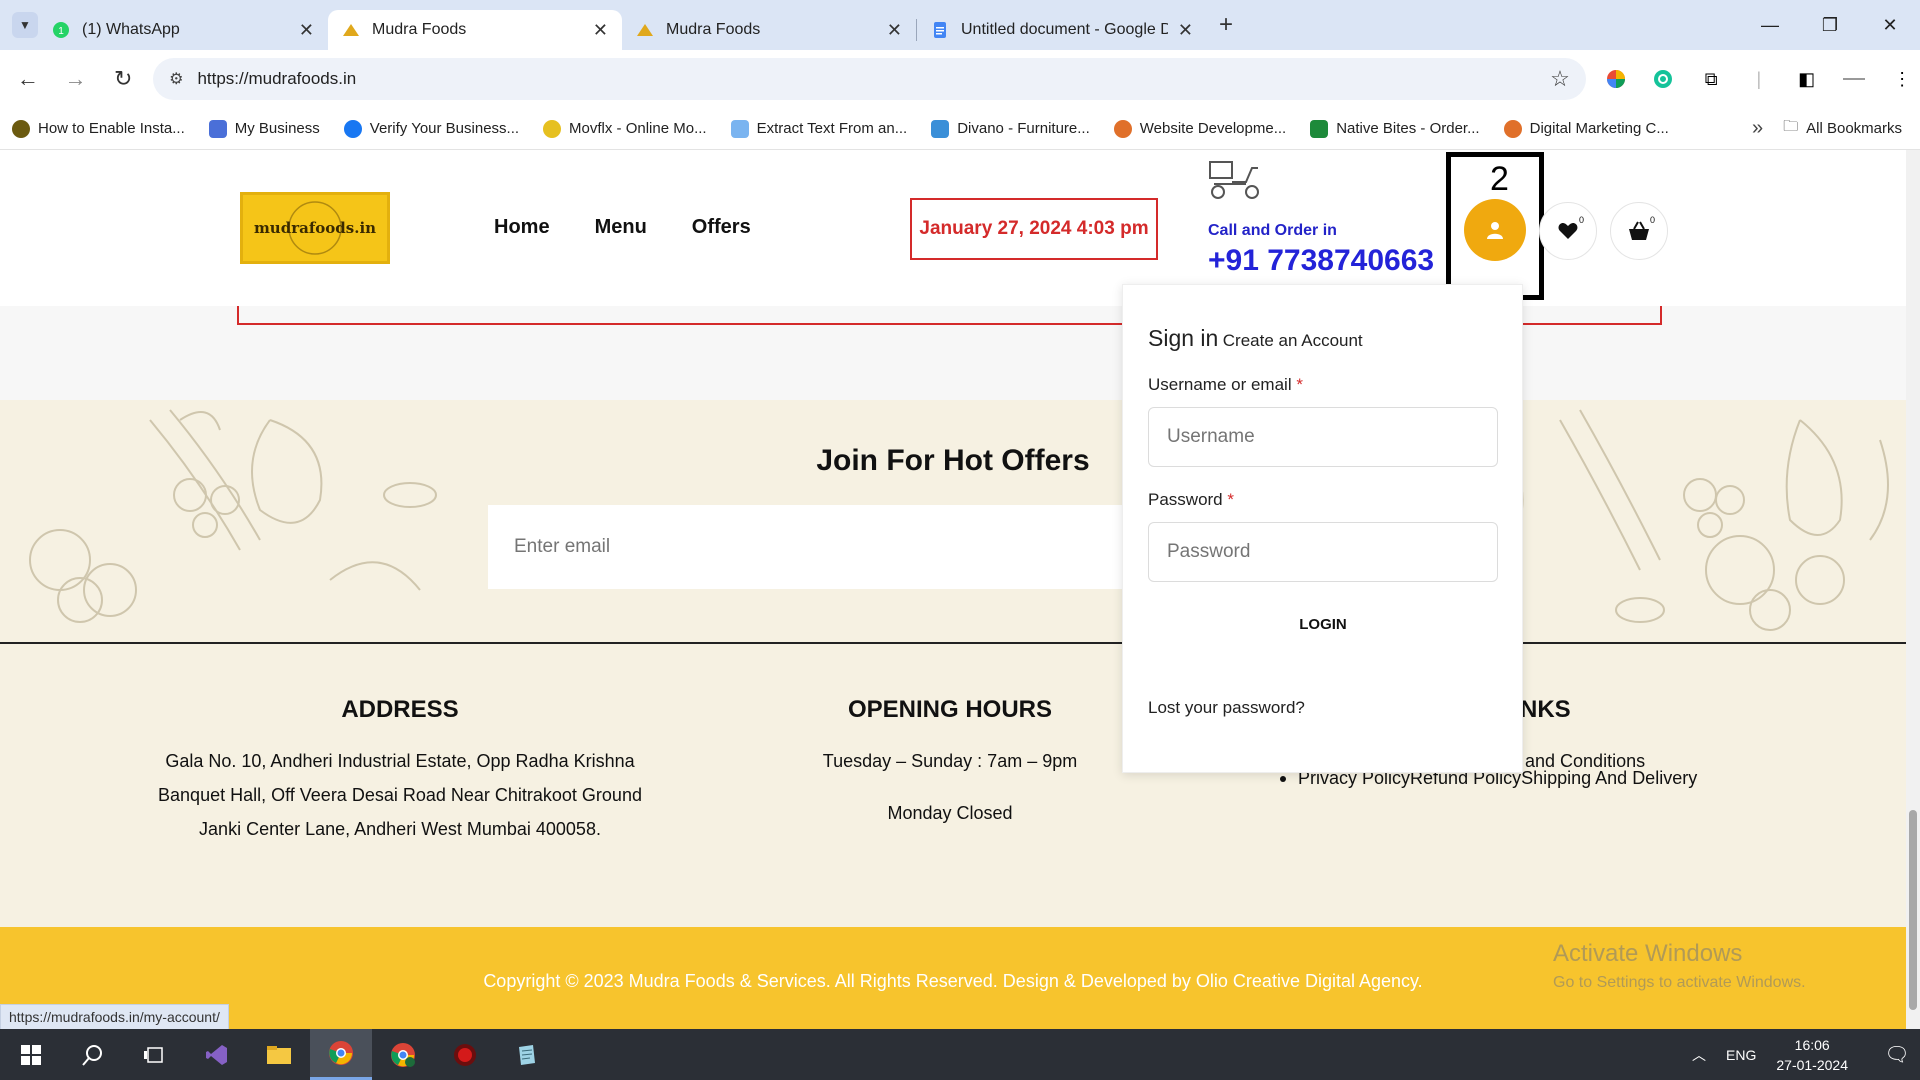 This screenshot has height=1080, width=1920. Describe the element at coordinates (264, 128) in the screenshot. I see `bookmark-item: My Business` at that location.